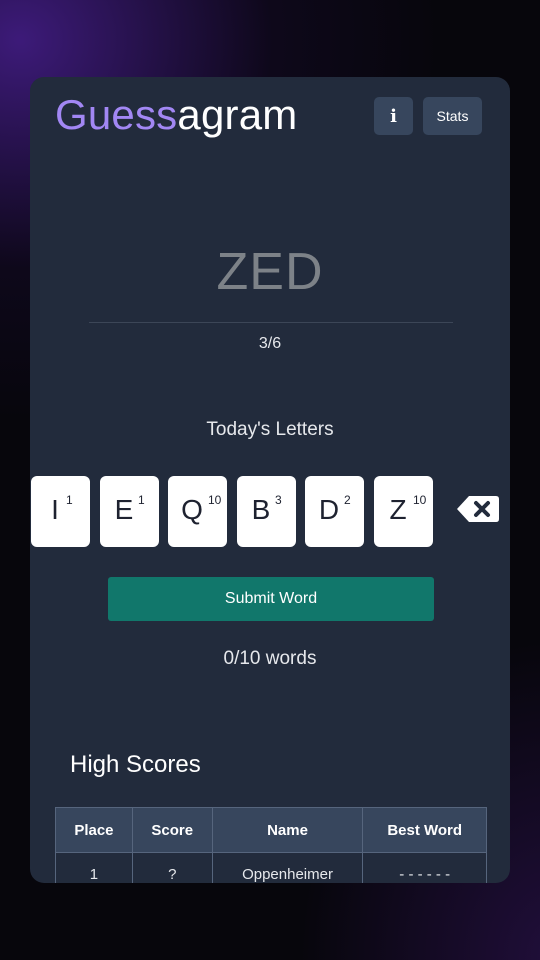 Image resolution: width=540 pixels, height=960 pixels. Describe the element at coordinates (287, 830) in the screenshot. I see `column-header-name: Name` at that location.